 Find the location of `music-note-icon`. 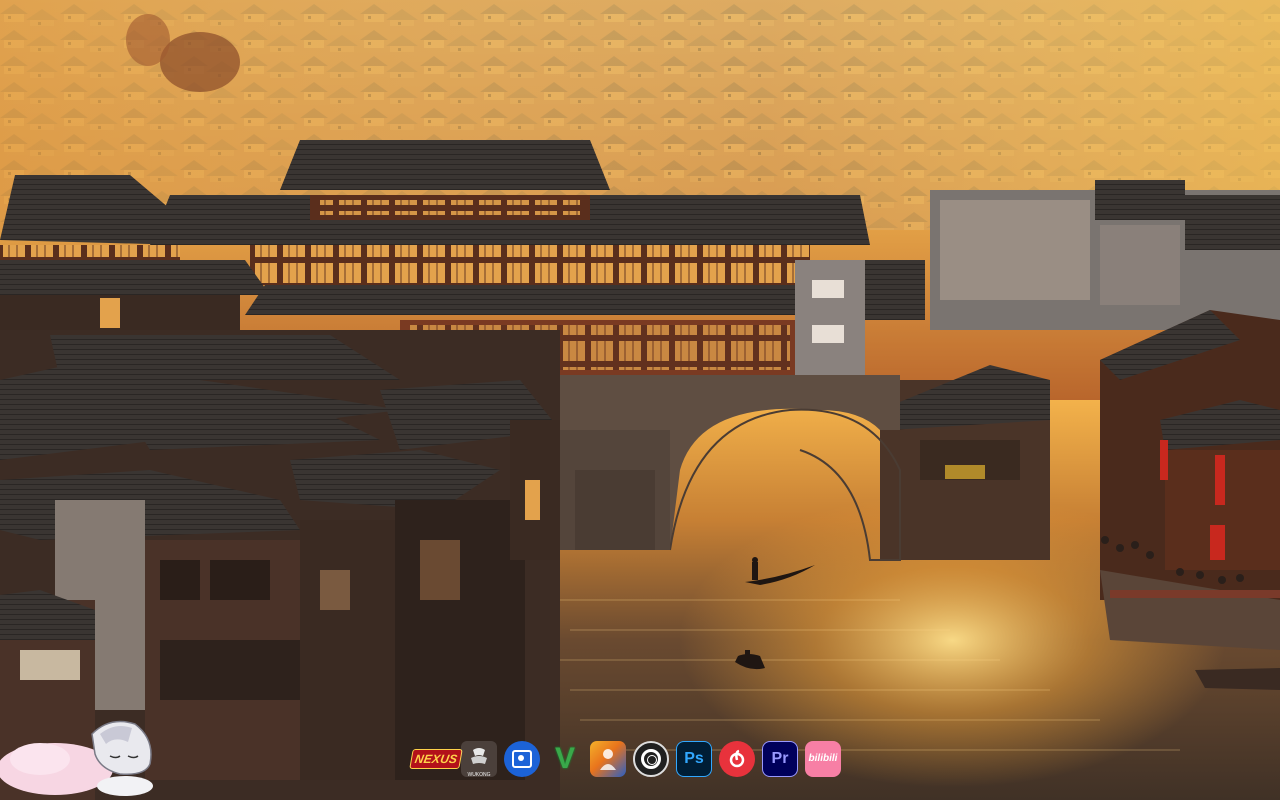

music-note-icon is located at coordinates (737, 758).